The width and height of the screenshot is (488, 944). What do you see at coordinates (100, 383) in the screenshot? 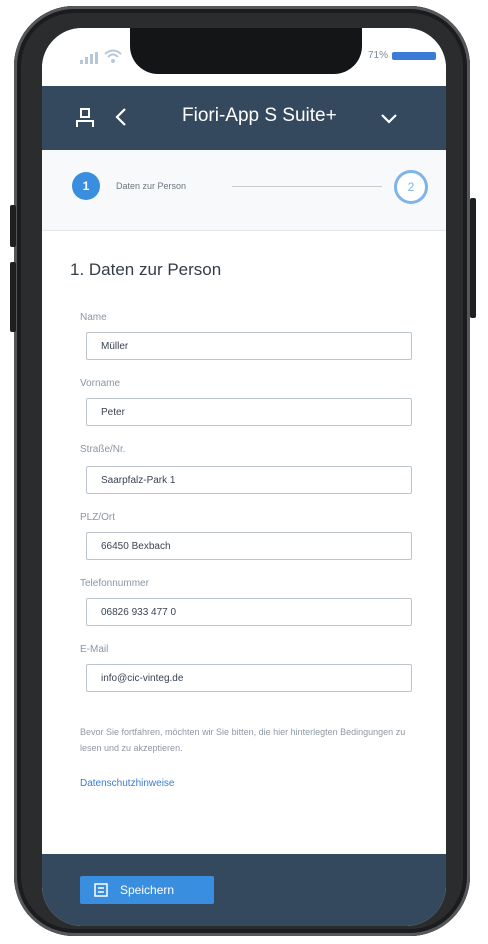
I see `first-name-label: Vorname` at bounding box center [100, 383].